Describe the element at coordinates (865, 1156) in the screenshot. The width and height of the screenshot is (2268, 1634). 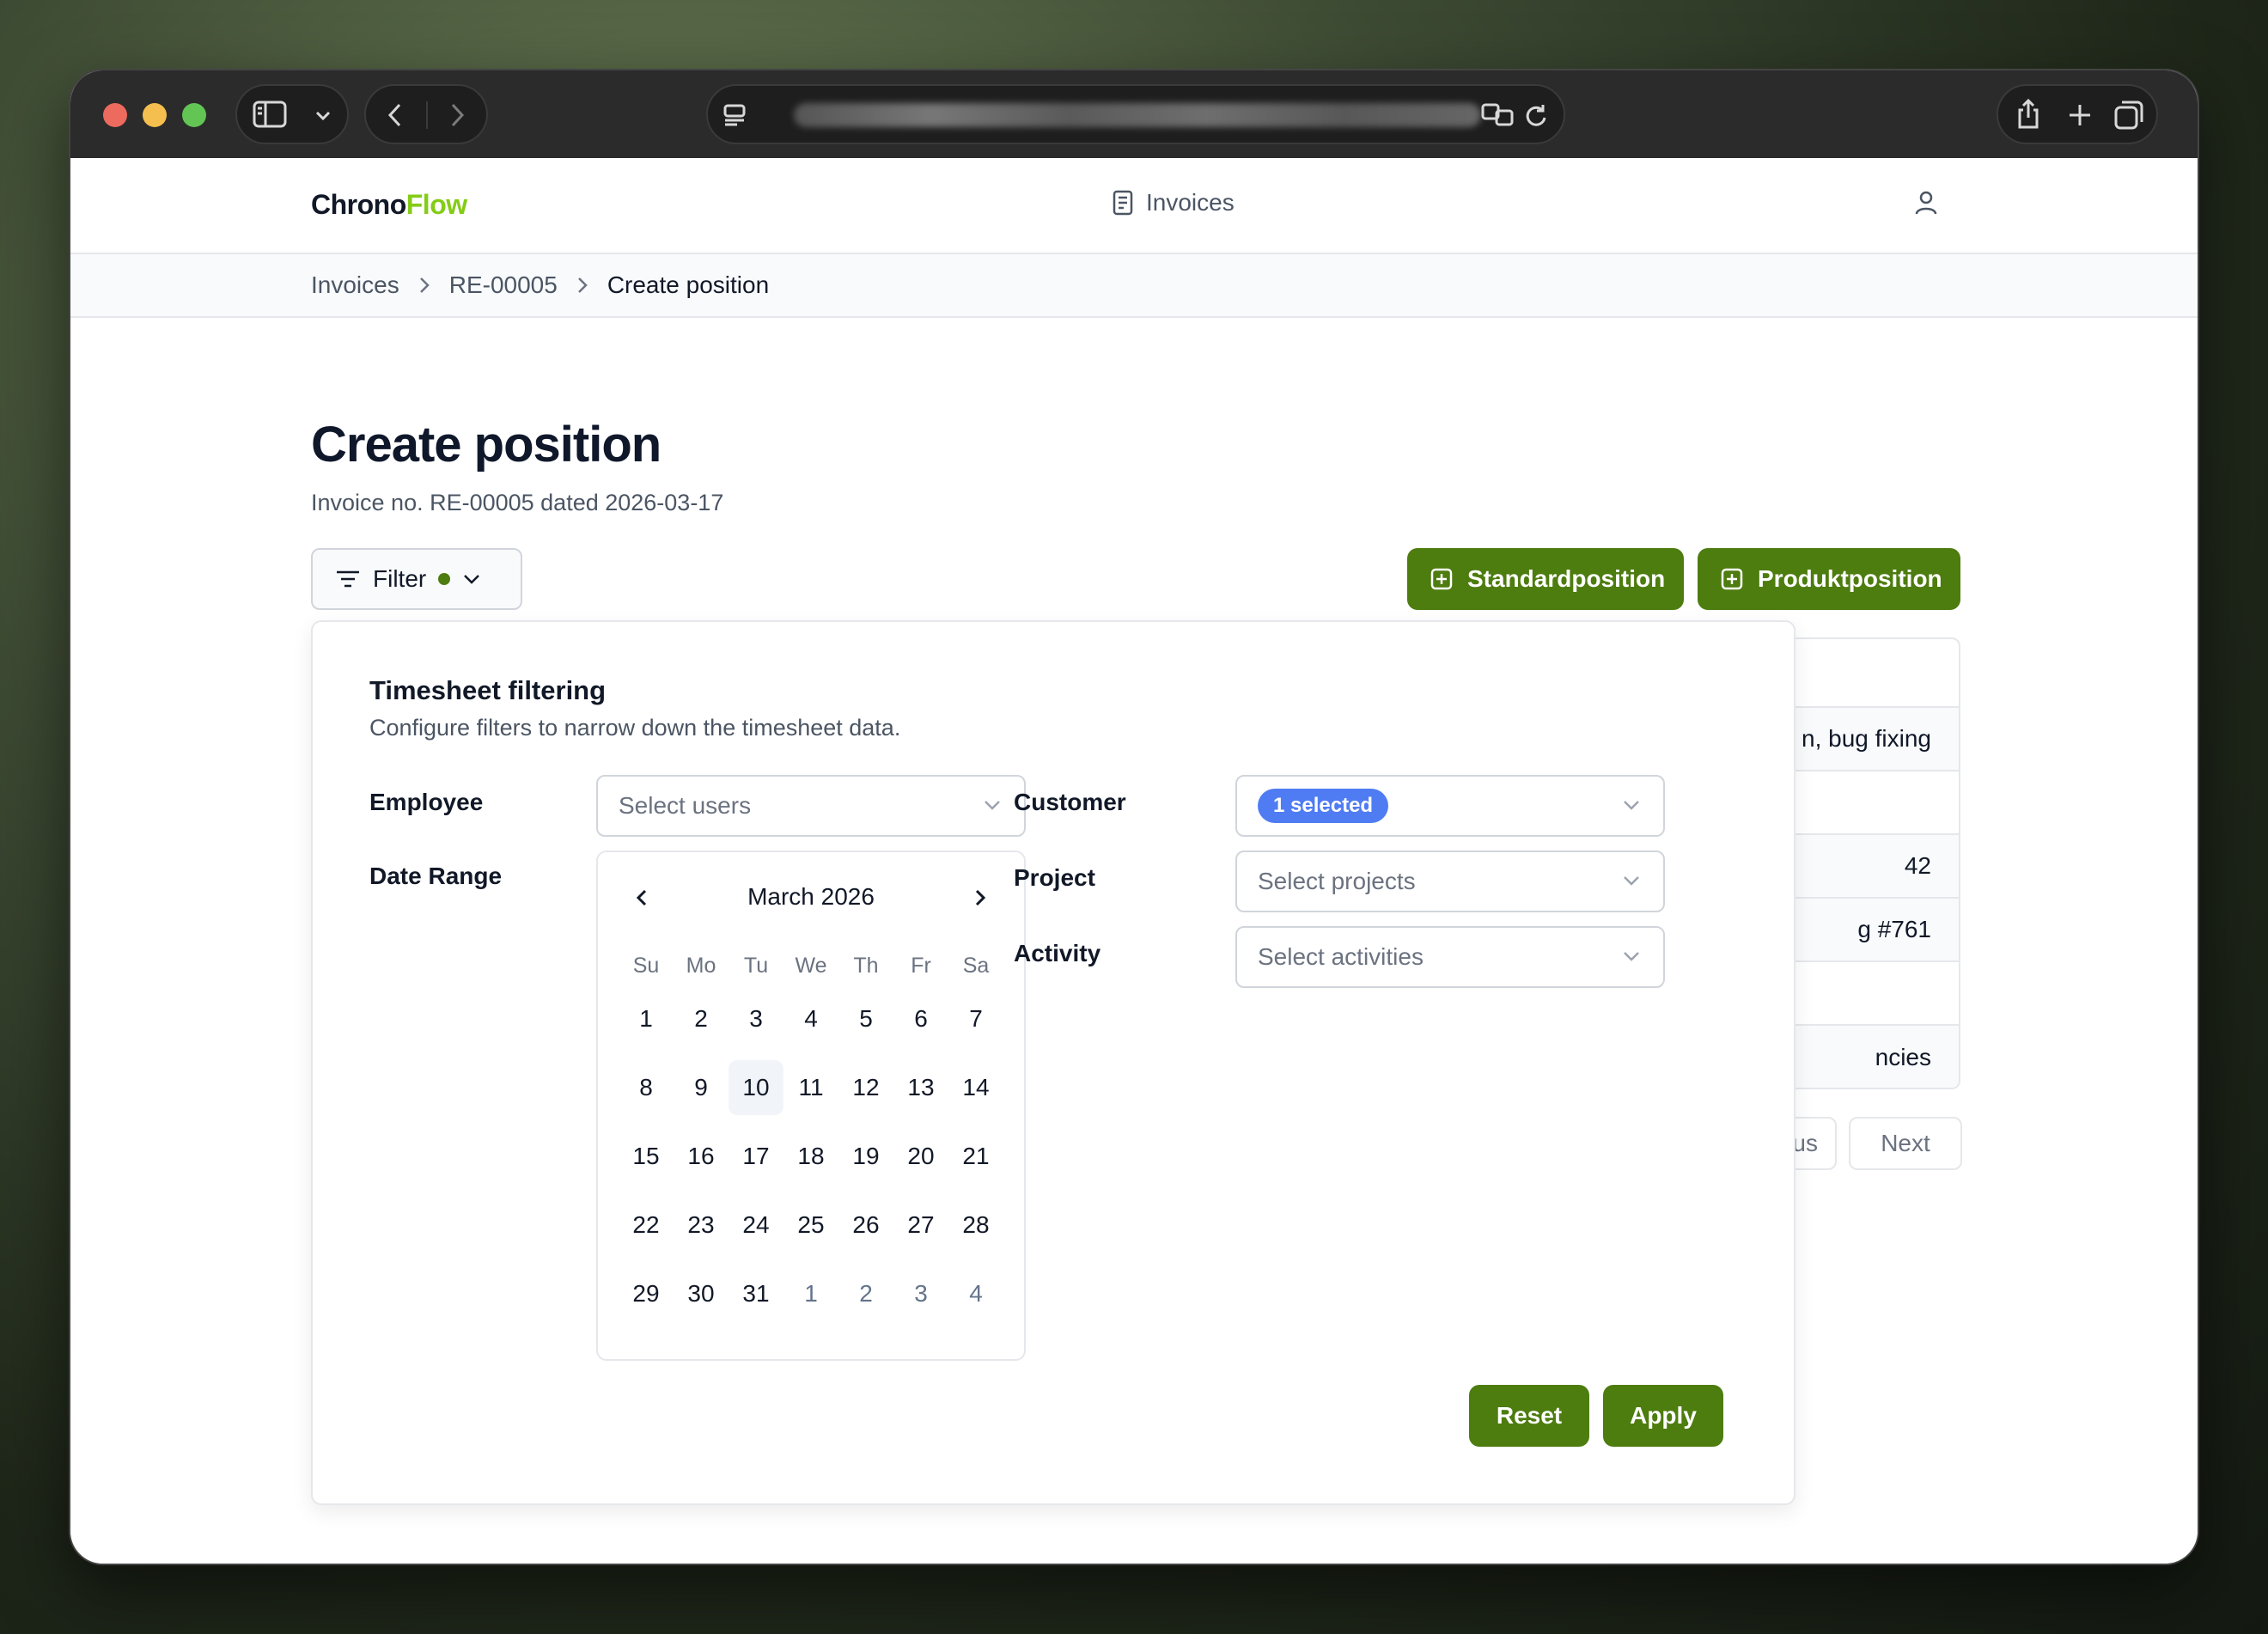
I see `calendar-day: 19` at that location.